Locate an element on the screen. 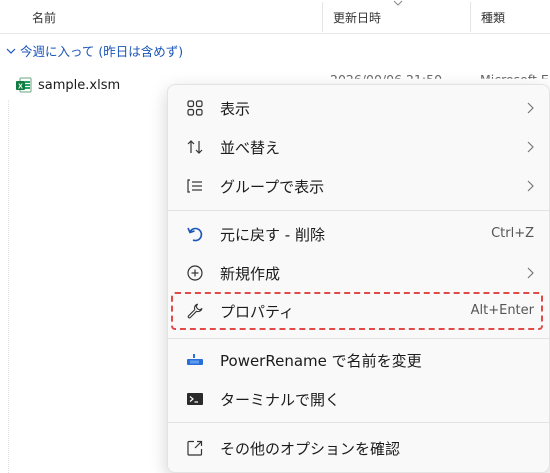 Image resolution: width=550 pixels, height=473 pixels. sort-descending-icon is located at coordinates (398, 3).